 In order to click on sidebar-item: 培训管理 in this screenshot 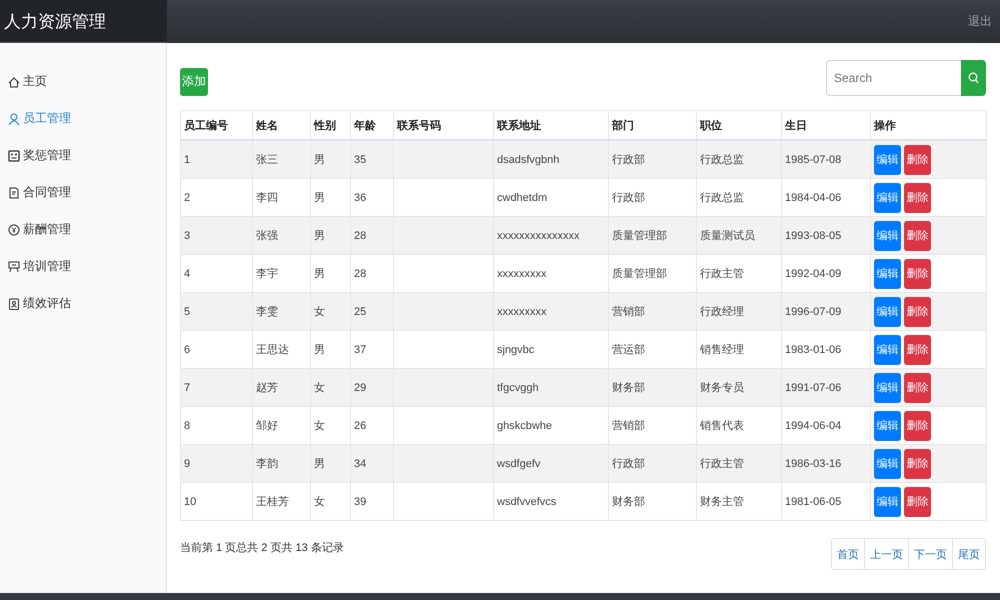, I will do `click(83, 266)`.